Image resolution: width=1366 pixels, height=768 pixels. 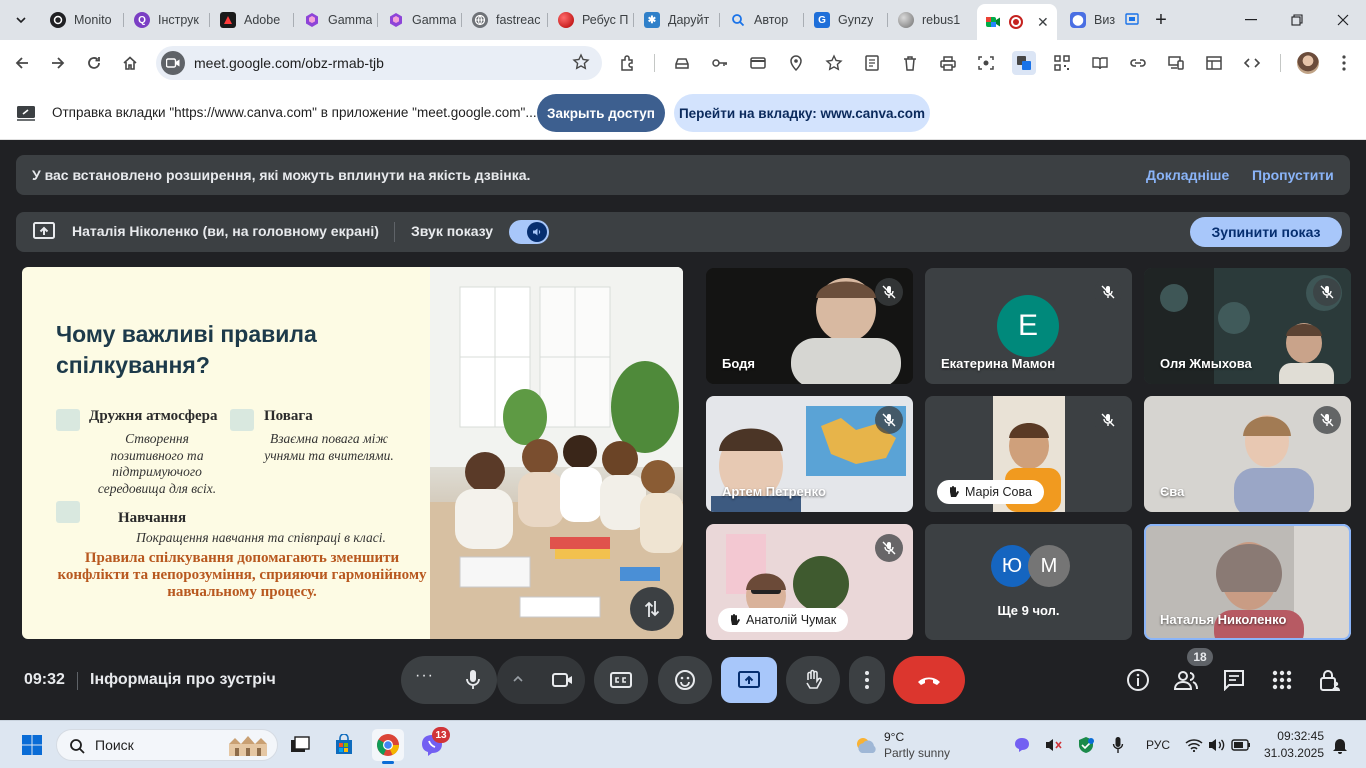 I want to click on profile-avatar, so click(x=1308, y=63).